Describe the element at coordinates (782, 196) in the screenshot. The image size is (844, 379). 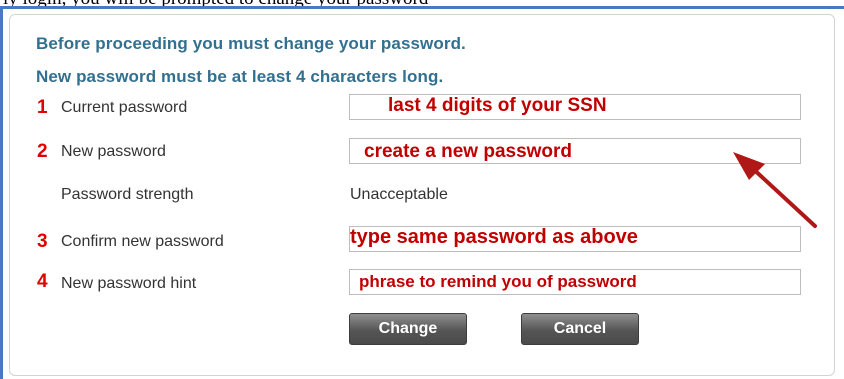
I see `annotation-arrow-shaft` at that location.